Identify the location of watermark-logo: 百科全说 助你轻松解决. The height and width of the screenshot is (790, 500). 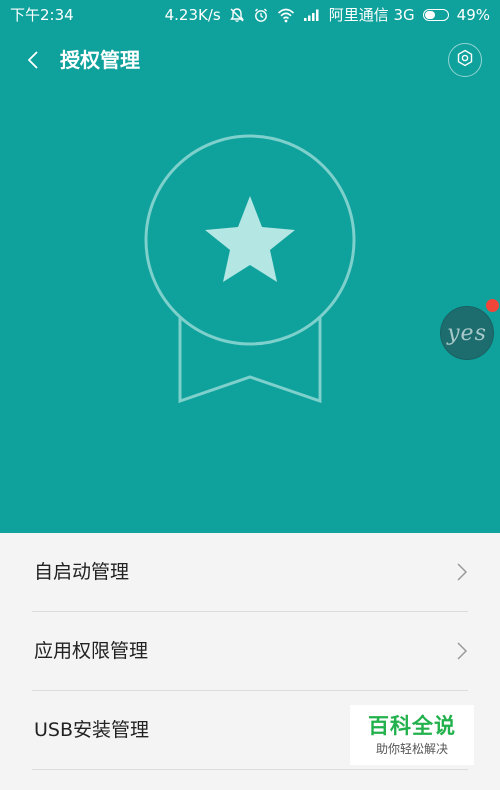
(412, 735).